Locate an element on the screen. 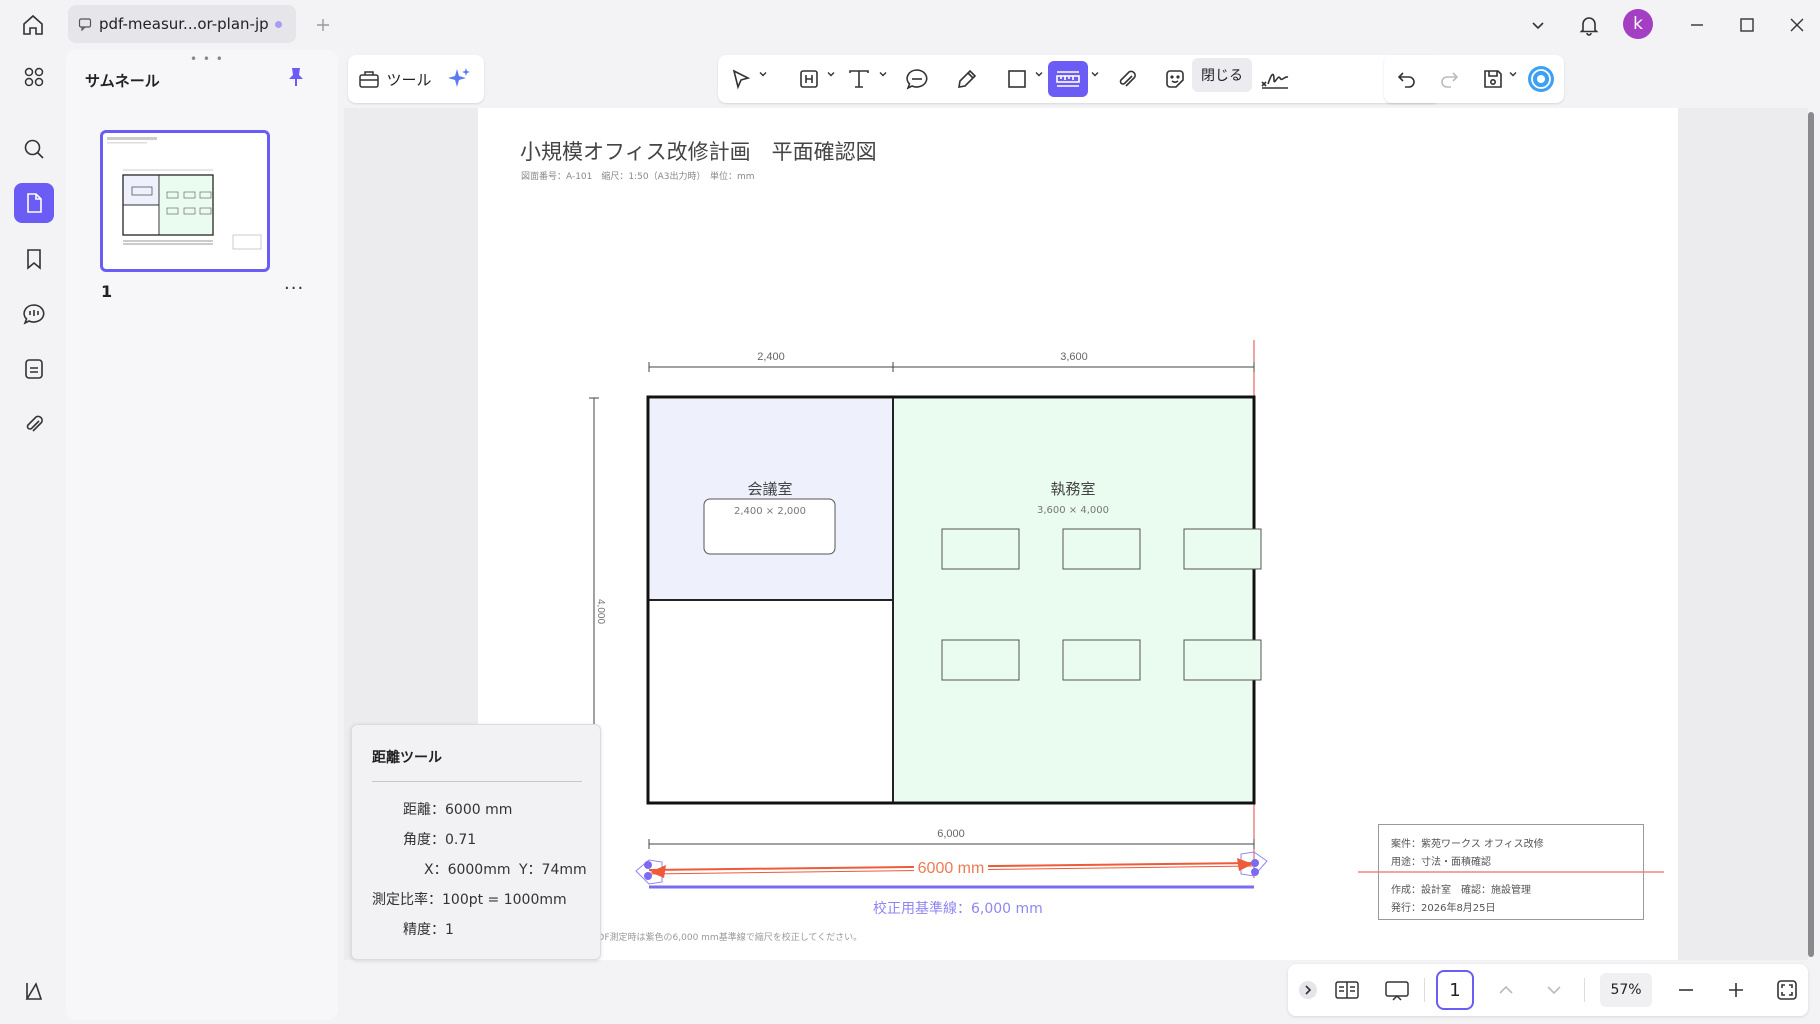 Image resolution: width=1820 pixels, height=1024 pixels. vertical-scrollbar is located at coordinates (1811, 534).